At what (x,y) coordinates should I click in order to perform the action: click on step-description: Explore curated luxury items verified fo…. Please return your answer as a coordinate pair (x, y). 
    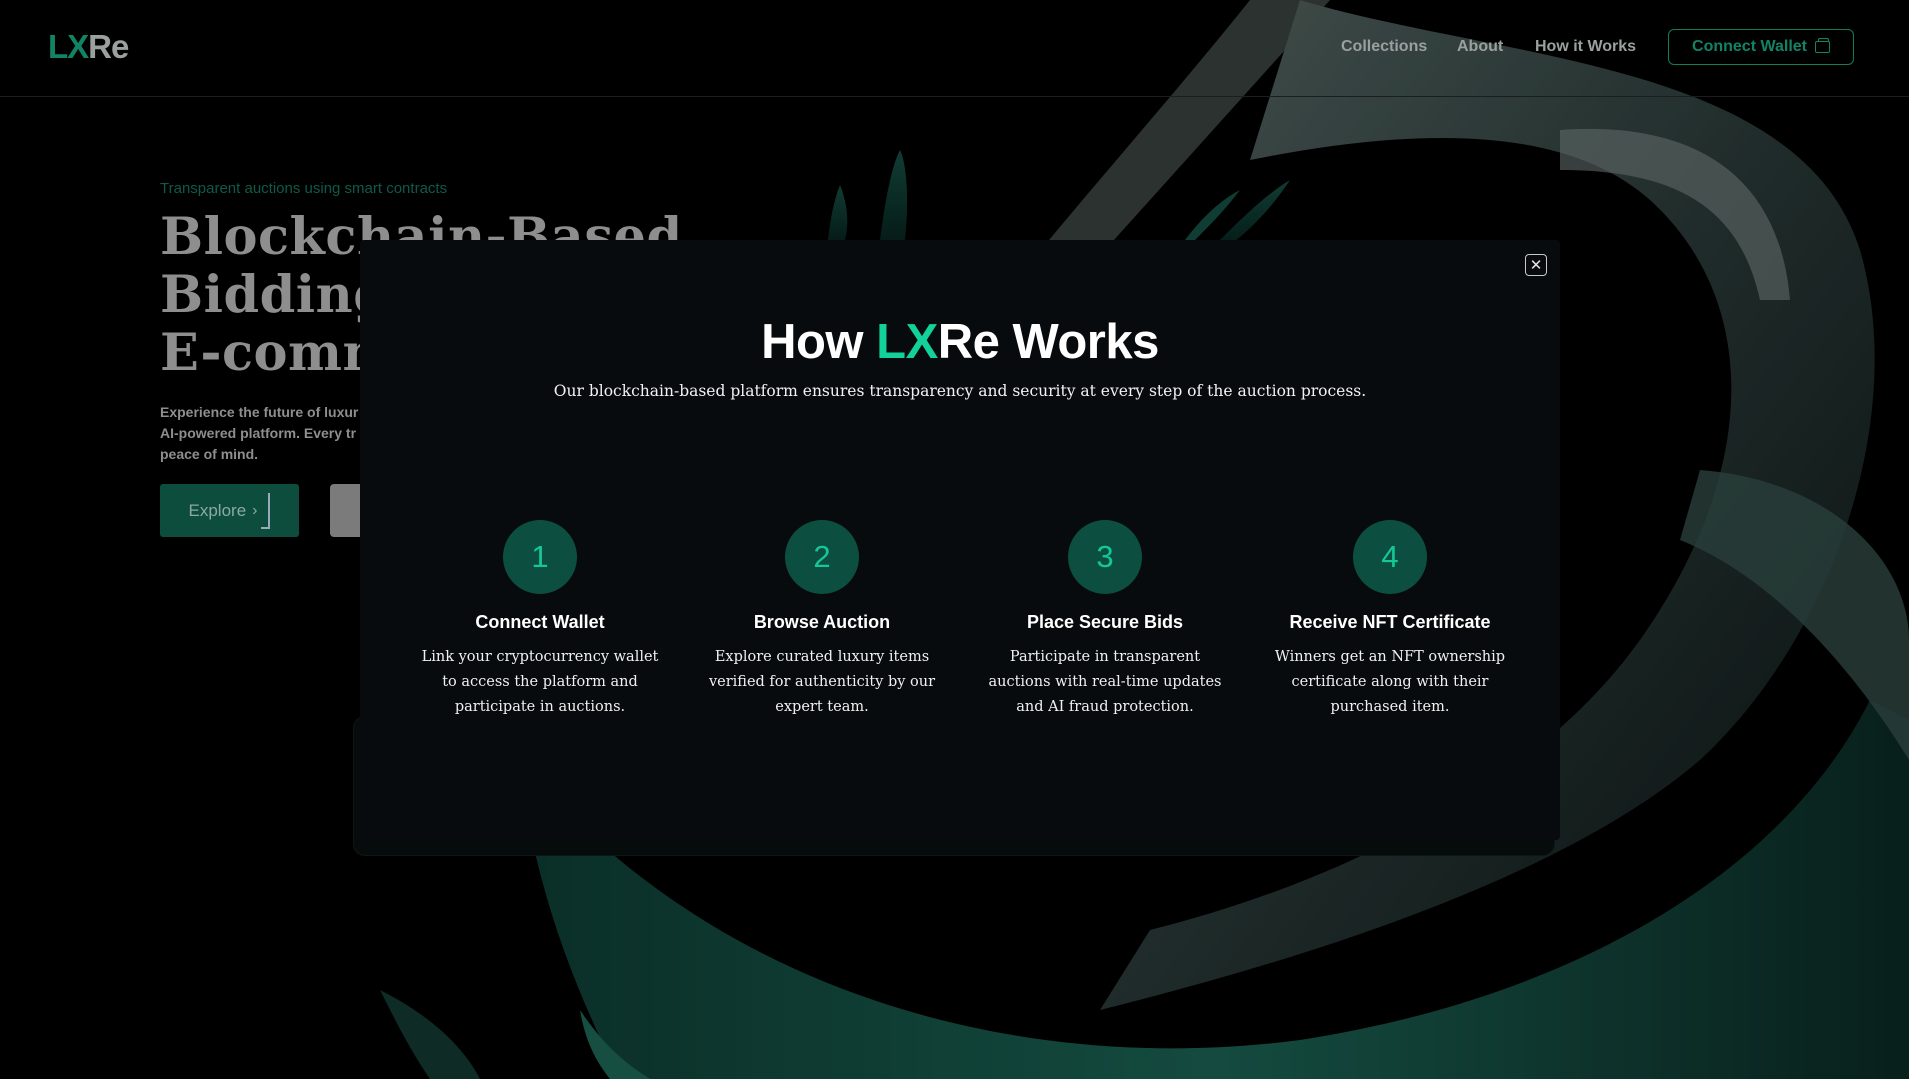
    Looking at the image, I should click on (822, 682).